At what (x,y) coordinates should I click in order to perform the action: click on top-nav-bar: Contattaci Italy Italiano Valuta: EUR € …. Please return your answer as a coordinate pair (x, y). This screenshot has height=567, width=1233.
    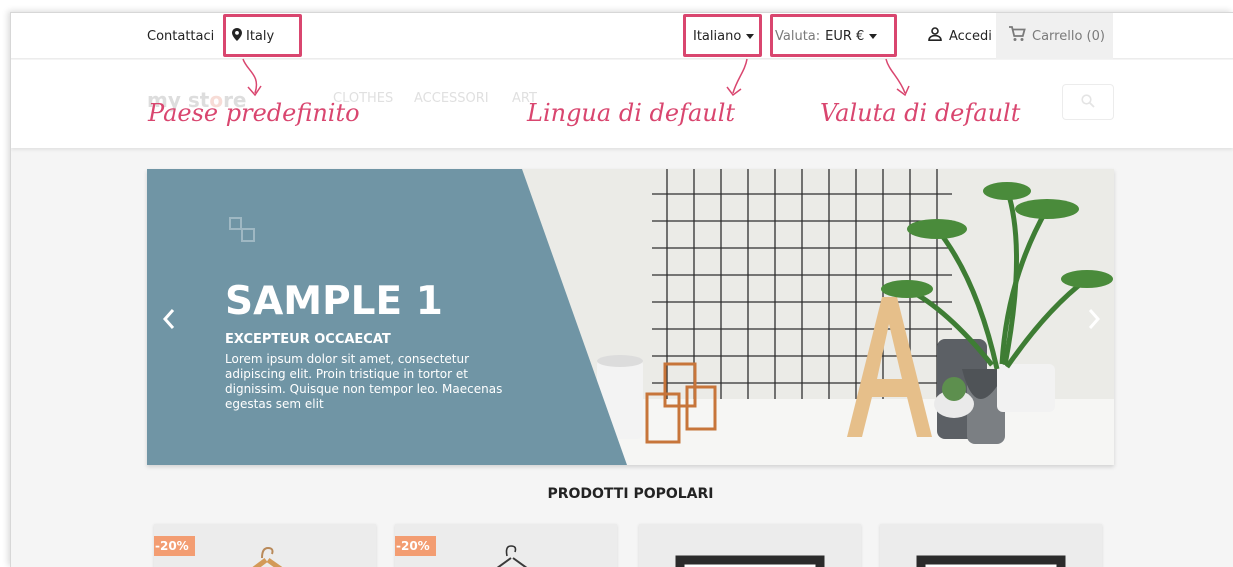
    Looking at the image, I should click on (622, 36).